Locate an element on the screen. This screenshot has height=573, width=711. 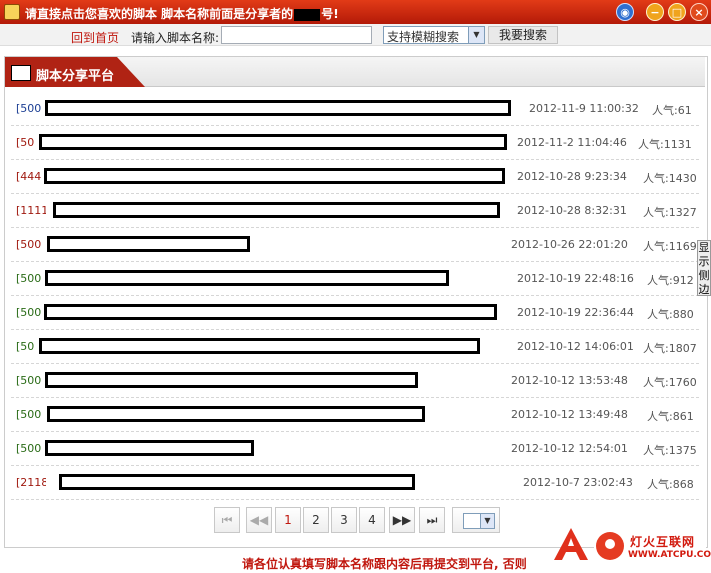
share-date: 2012-11-9 11:00:32 is located at coordinates (584, 108).